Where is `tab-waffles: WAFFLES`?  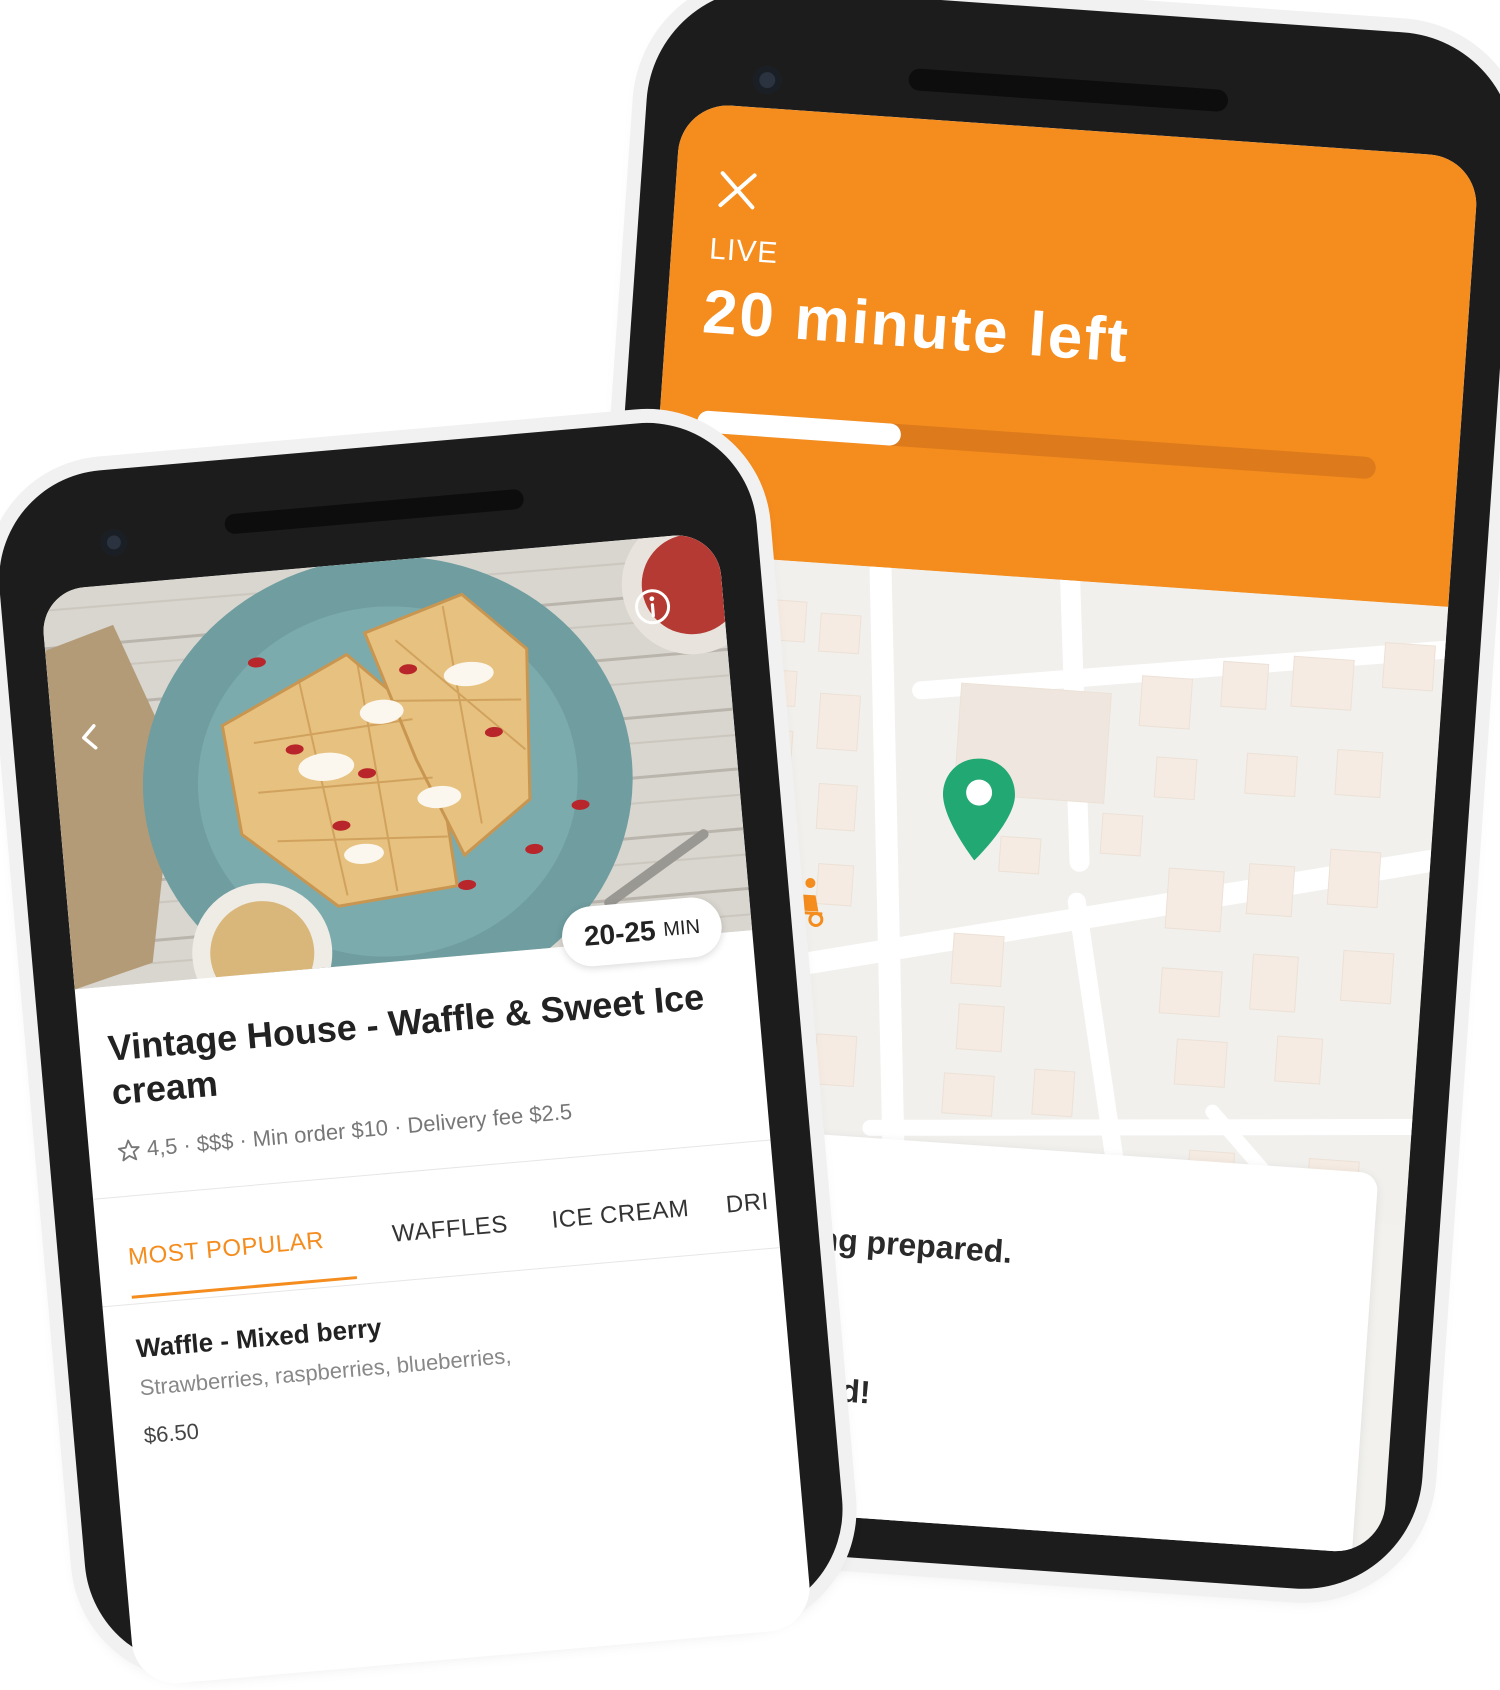 tab-waffles: WAFFLES is located at coordinates (450, 1230).